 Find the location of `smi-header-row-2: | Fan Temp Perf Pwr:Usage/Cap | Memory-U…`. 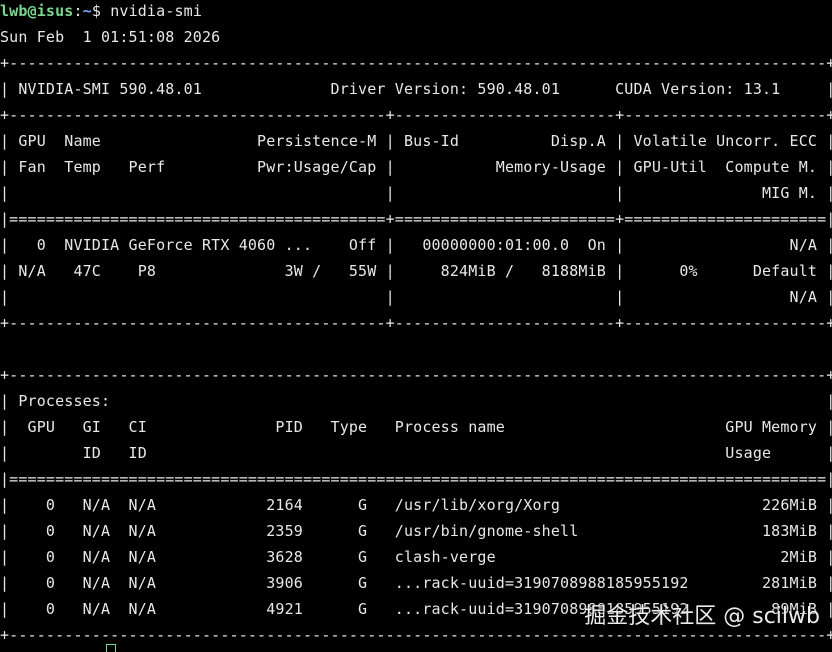

smi-header-row-2: | Fan Temp Perf Pwr:Usage/Cap | Memory-U… is located at coordinates (416, 167).